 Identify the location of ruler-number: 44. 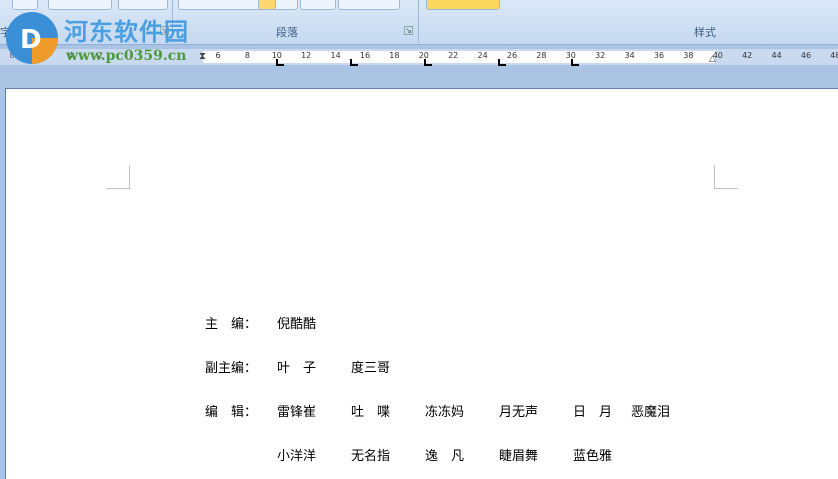
(776, 55).